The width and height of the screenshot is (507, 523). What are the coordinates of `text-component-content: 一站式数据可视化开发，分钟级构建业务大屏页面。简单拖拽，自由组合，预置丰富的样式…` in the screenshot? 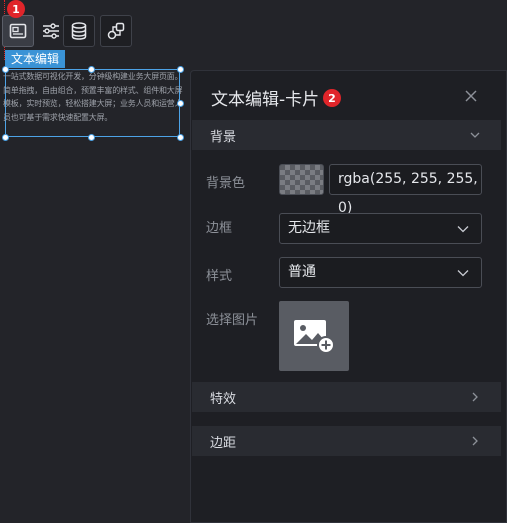 It's located at (93, 97).